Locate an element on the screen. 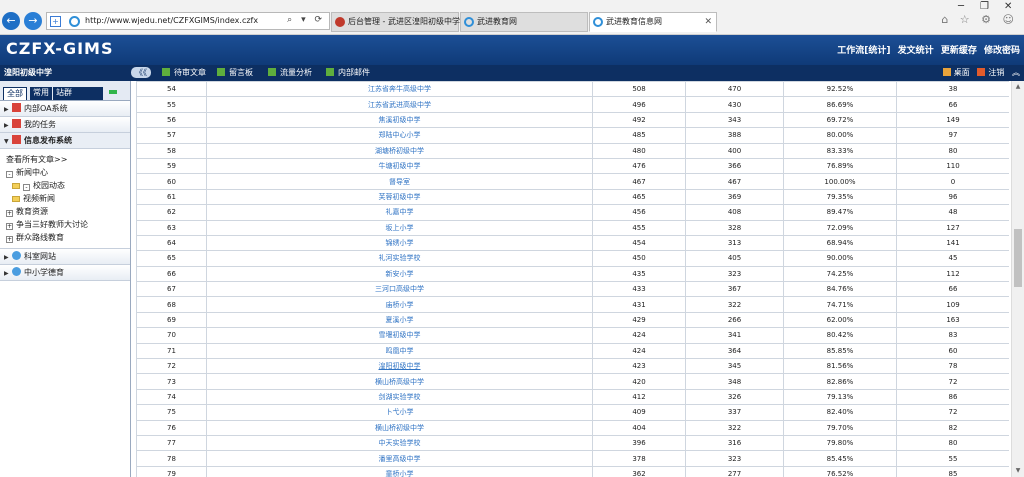 The width and height of the screenshot is (1024, 477). school-name-link: 坂上小学 is located at coordinates (399, 227).